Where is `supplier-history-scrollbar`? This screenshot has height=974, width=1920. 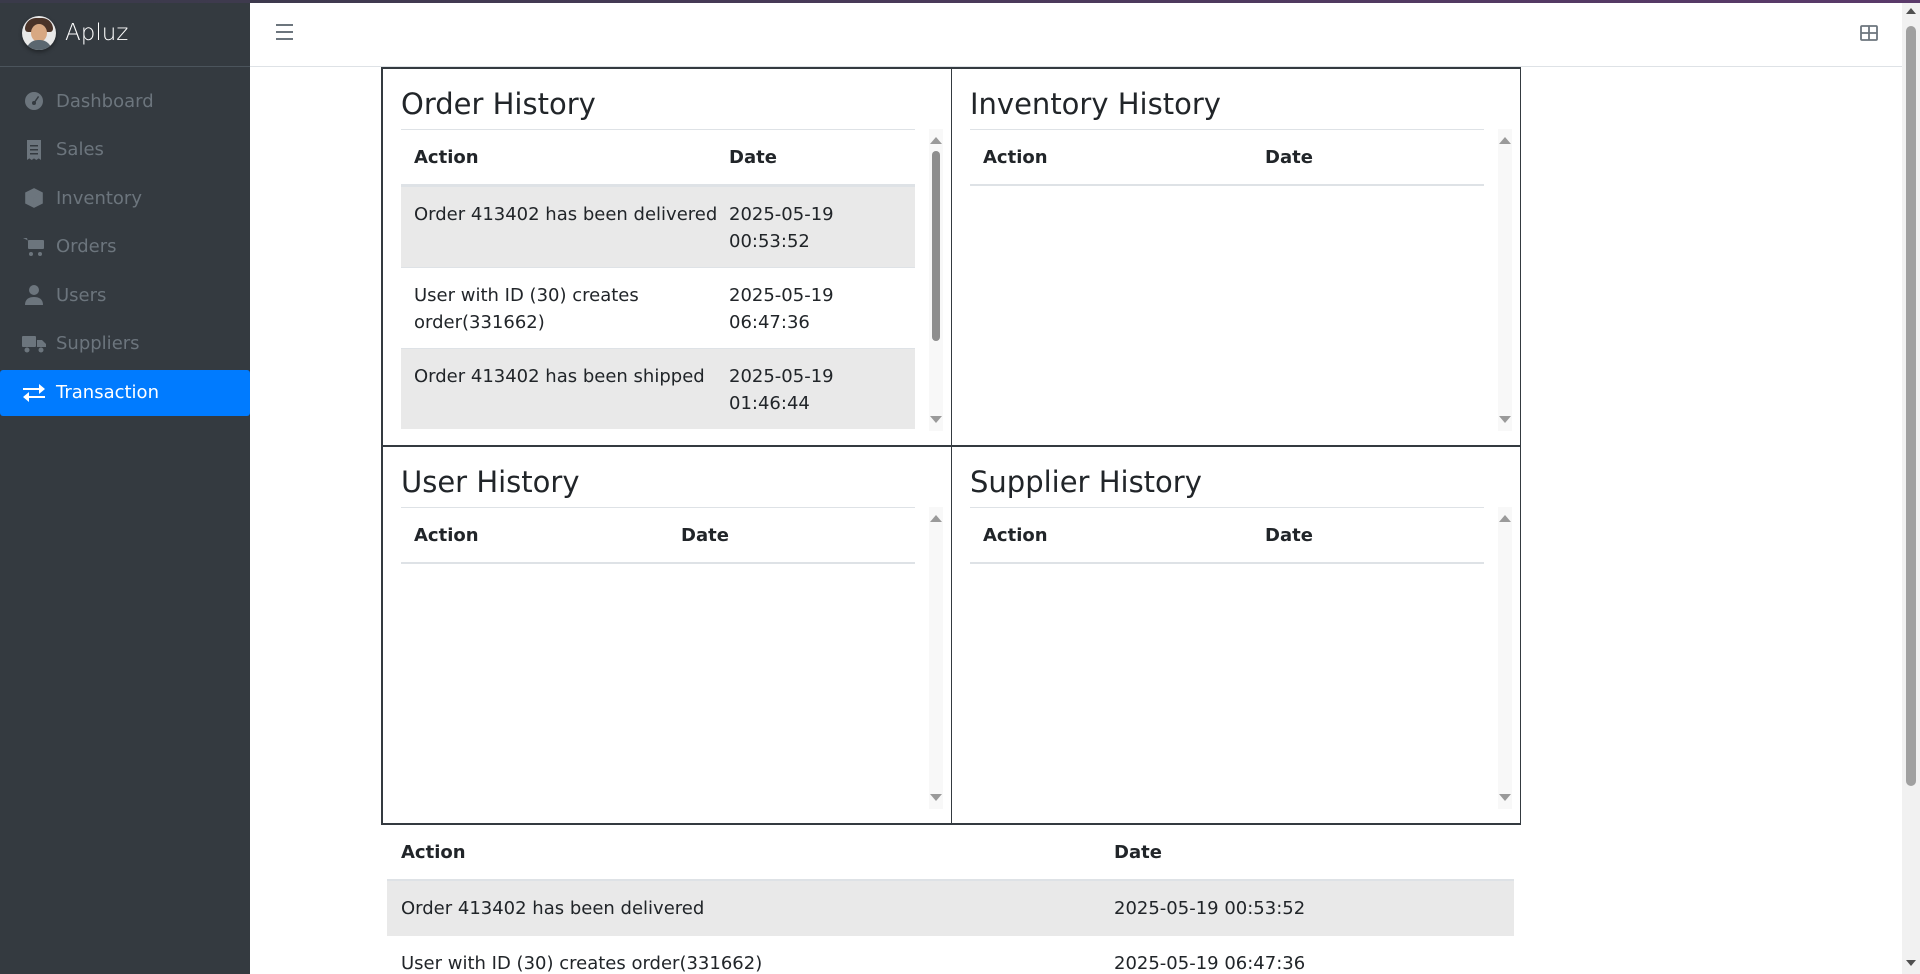
supplier-history-scrollbar is located at coordinates (1505, 658).